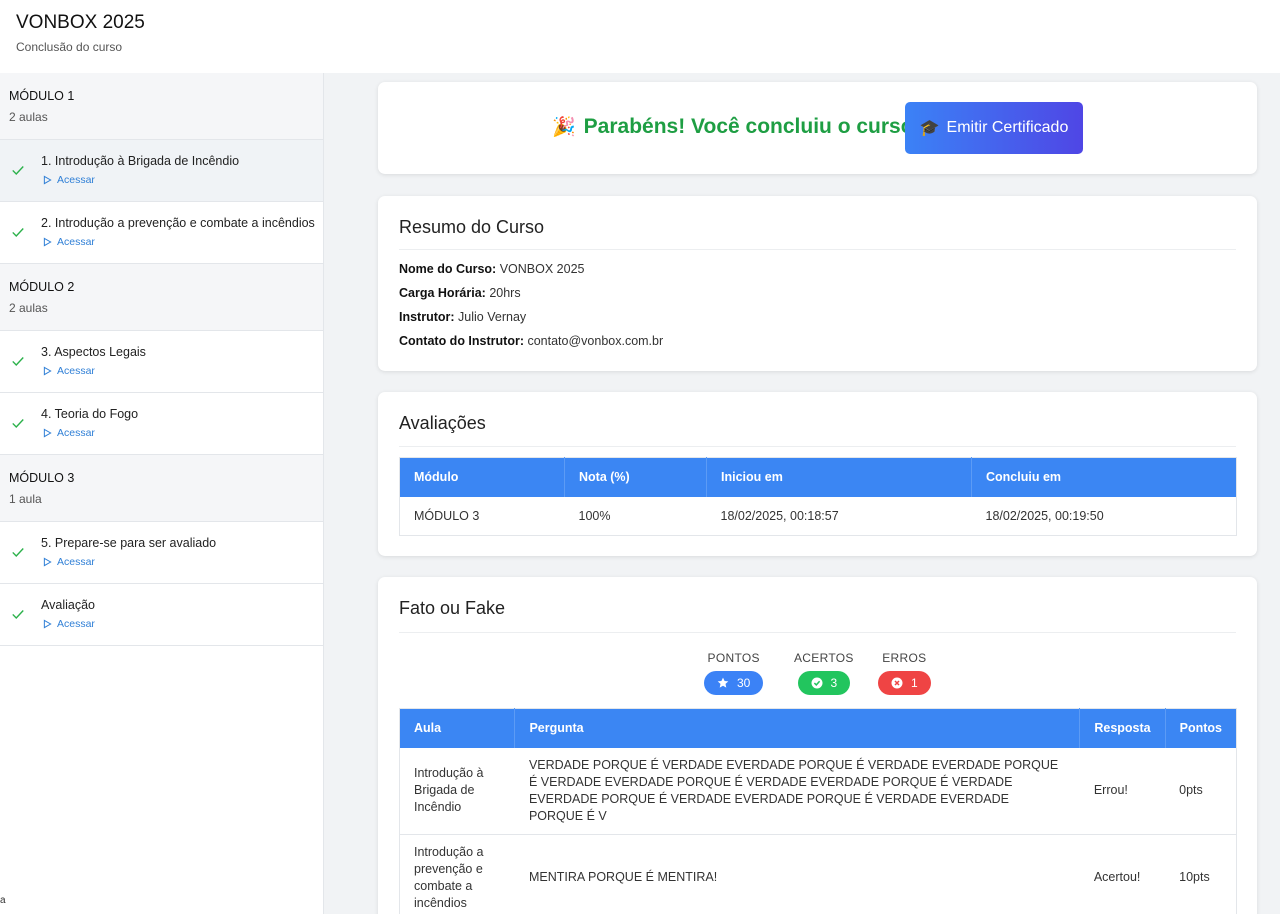 The height and width of the screenshot is (914, 1280). I want to click on stat-value: 1, so click(914, 683).